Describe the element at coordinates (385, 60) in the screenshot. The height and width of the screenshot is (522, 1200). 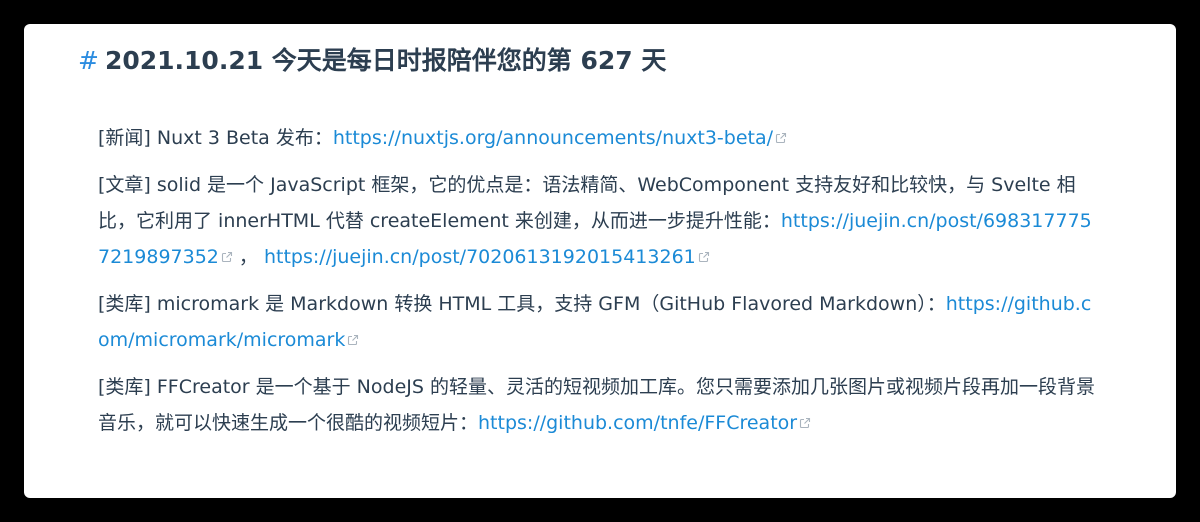
I see `heading-title: 2021.10.21 今天是每日时报陪伴您的第 627 天` at that location.